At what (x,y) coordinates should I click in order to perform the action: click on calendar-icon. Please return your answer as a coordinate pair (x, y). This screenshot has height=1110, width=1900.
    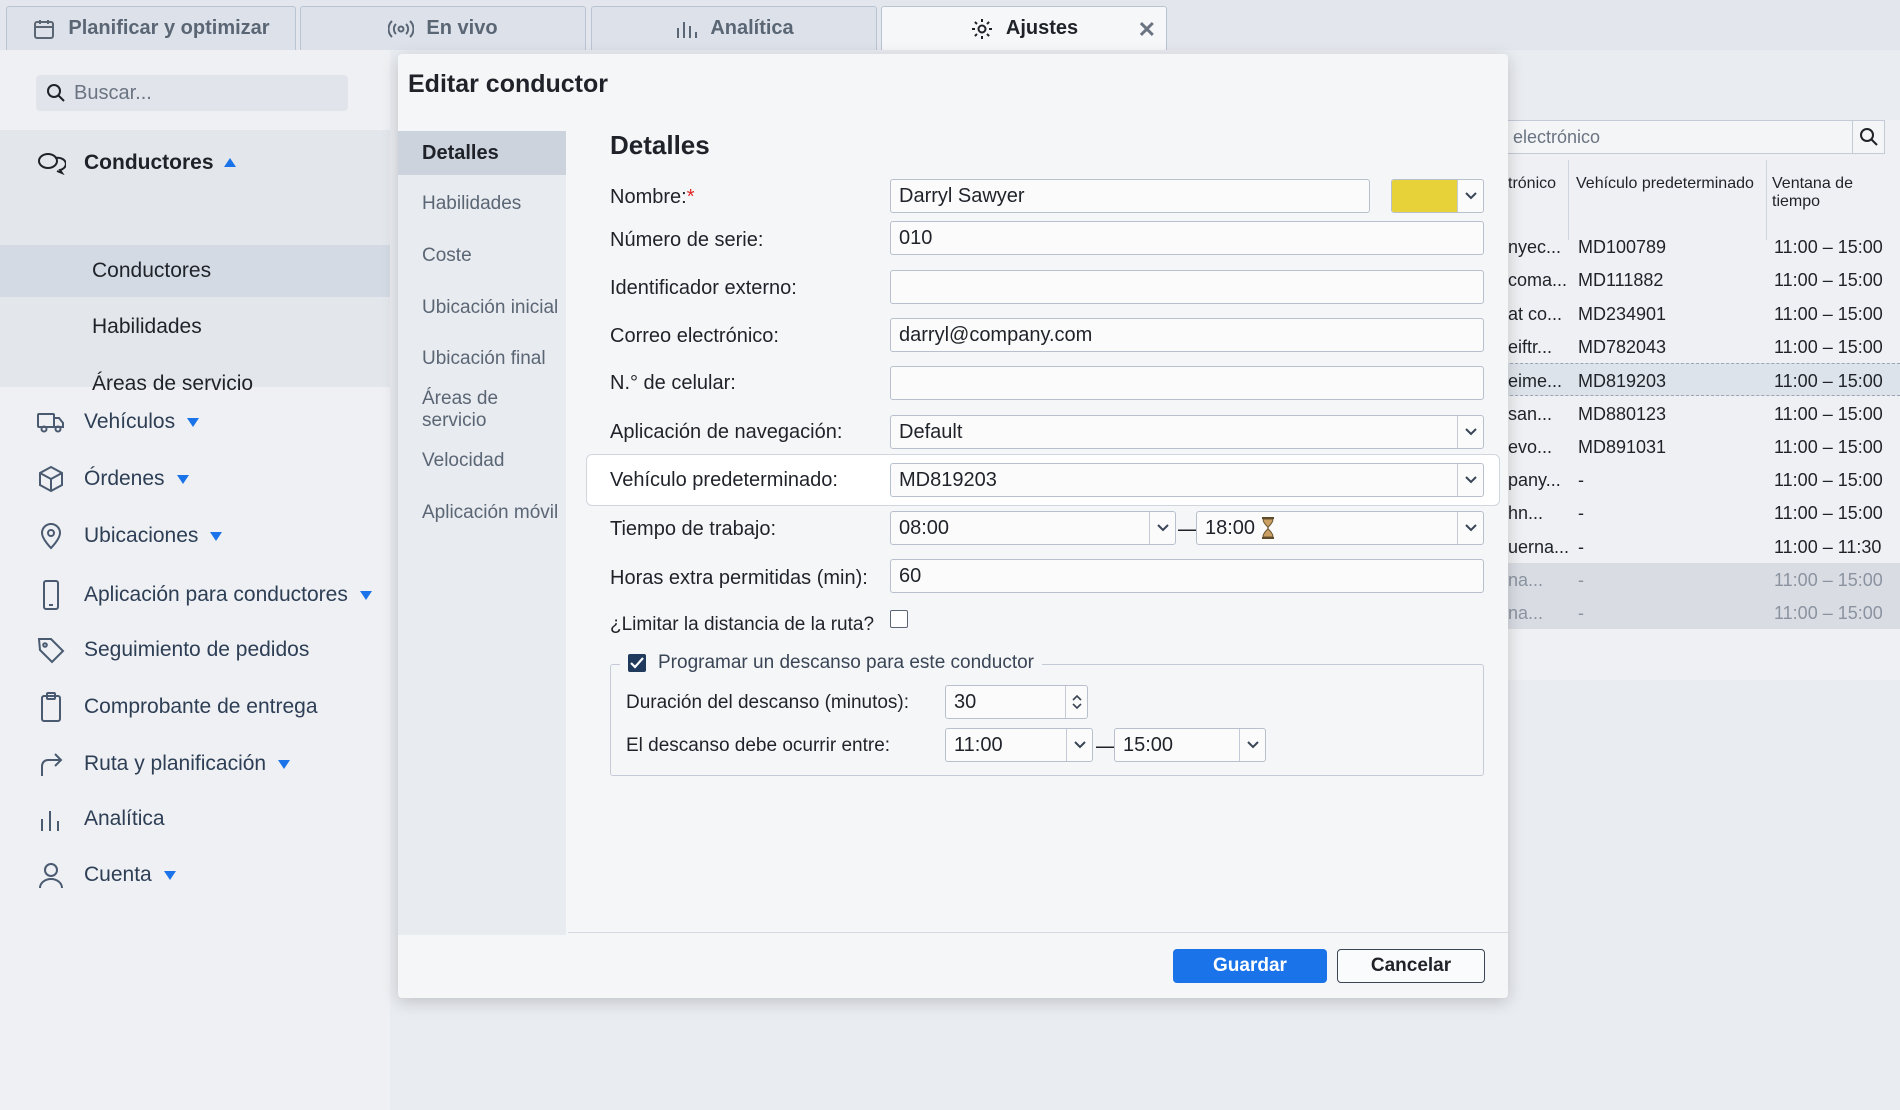
    Looking at the image, I should click on (44, 29).